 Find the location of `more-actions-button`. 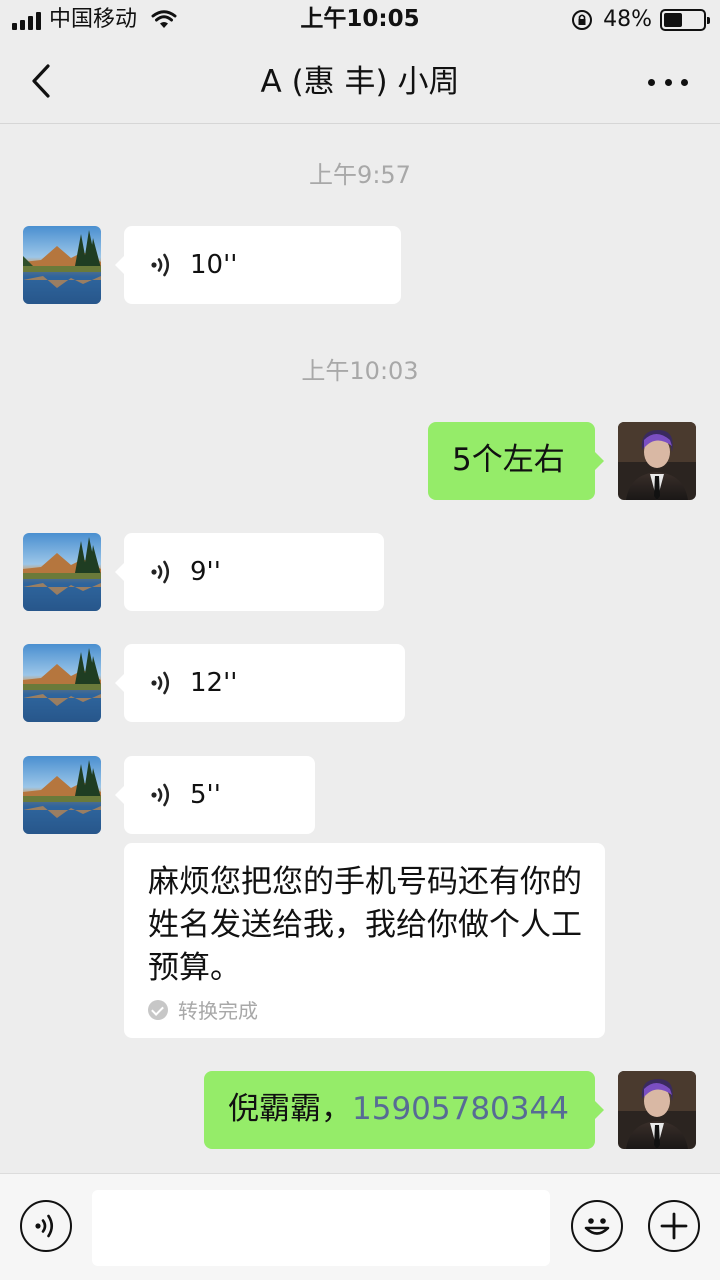

more-actions-button is located at coordinates (674, 1226).